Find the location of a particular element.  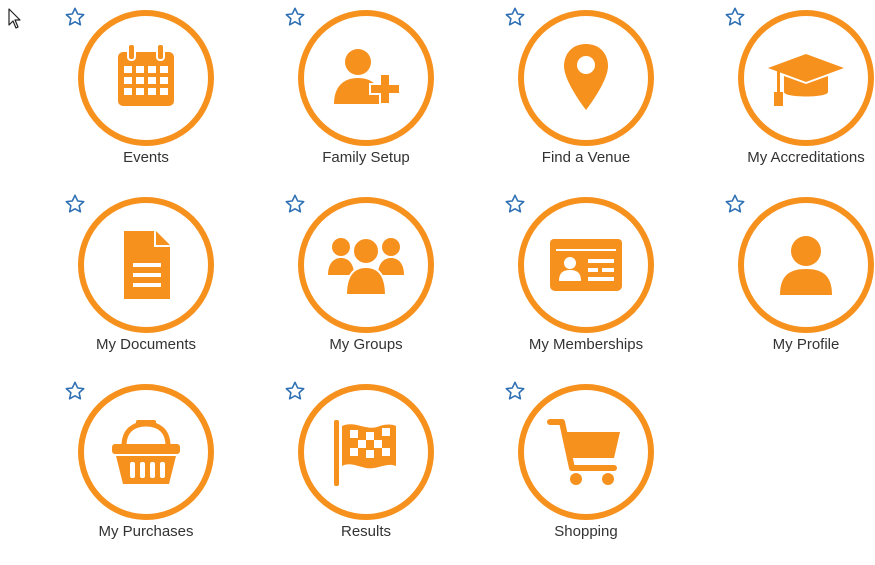

shopping-button is located at coordinates (586, 452).